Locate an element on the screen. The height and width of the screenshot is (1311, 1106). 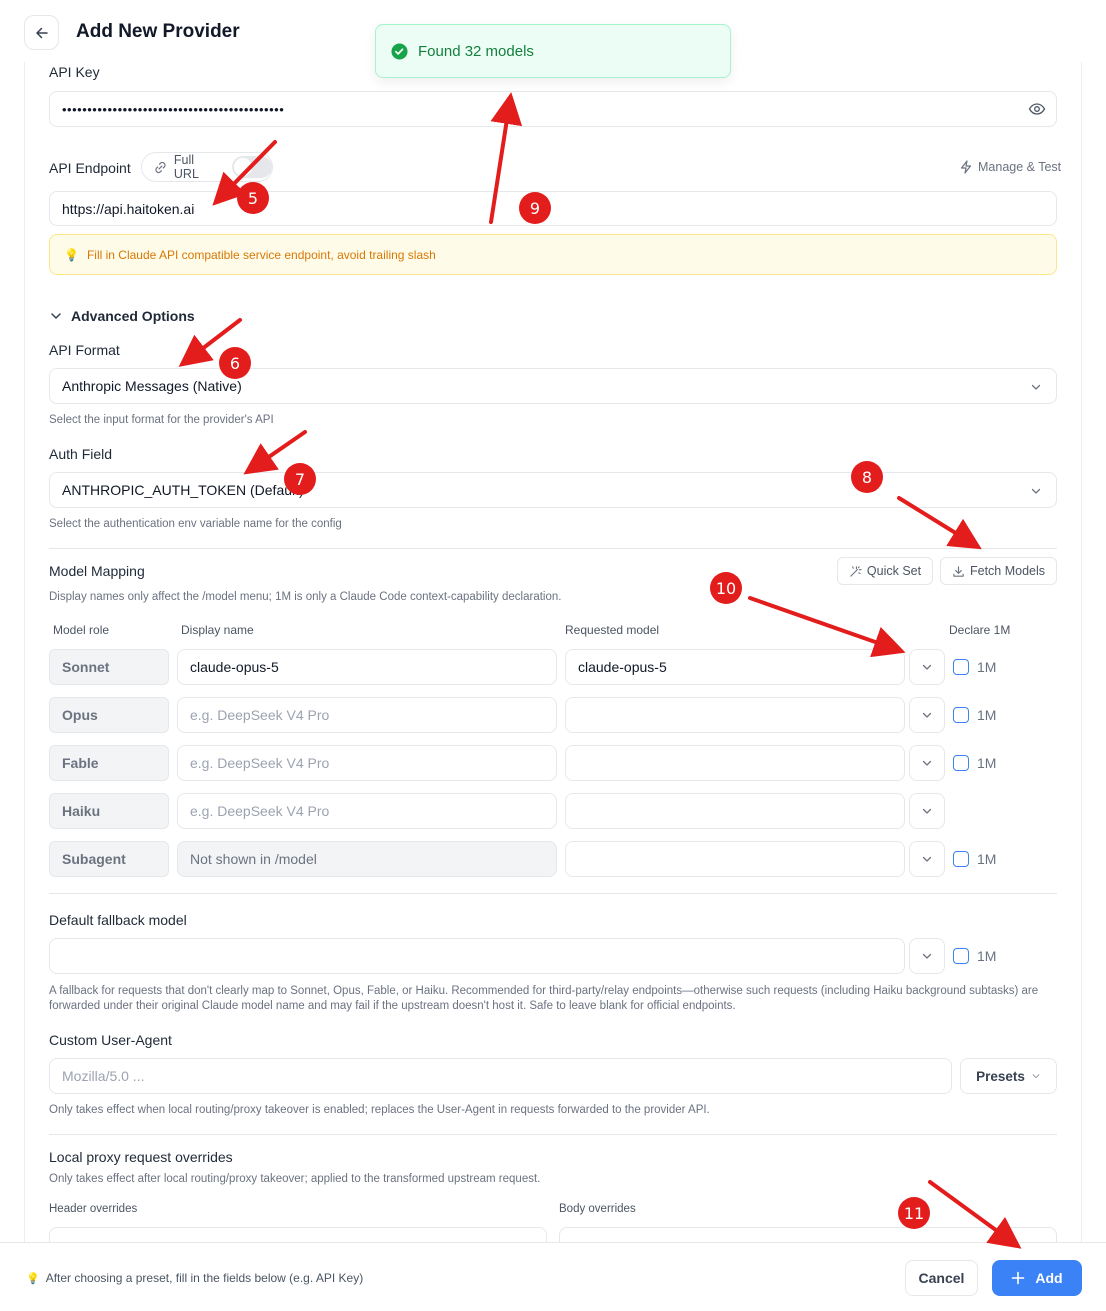
full-url-toggle: Full URL is located at coordinates (207, 167).